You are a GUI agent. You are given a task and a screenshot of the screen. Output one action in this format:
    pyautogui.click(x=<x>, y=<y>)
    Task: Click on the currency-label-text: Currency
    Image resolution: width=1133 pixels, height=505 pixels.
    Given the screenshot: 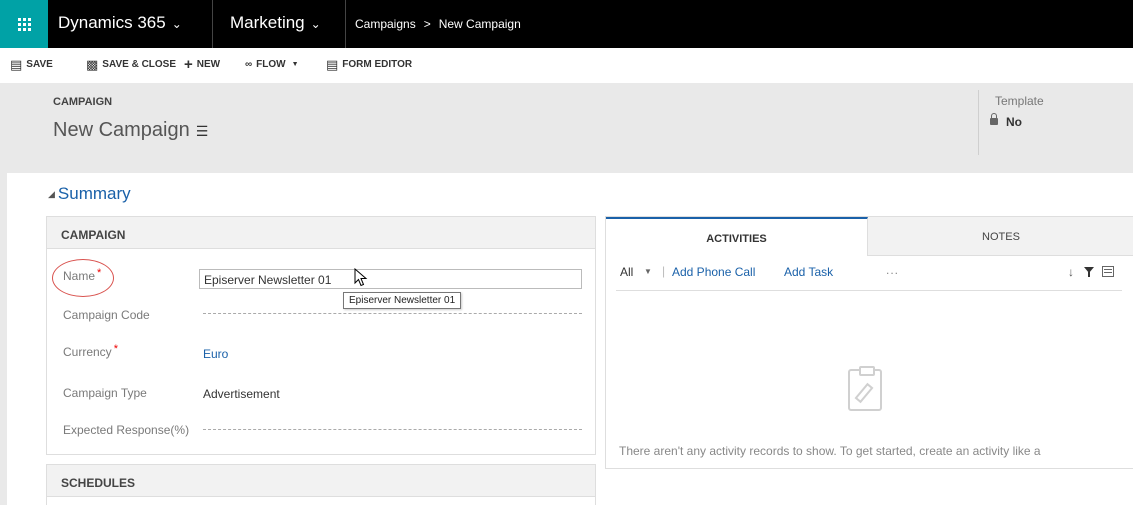 What is the action you would take?
    pyautogui.click(x=87, y=352)
    